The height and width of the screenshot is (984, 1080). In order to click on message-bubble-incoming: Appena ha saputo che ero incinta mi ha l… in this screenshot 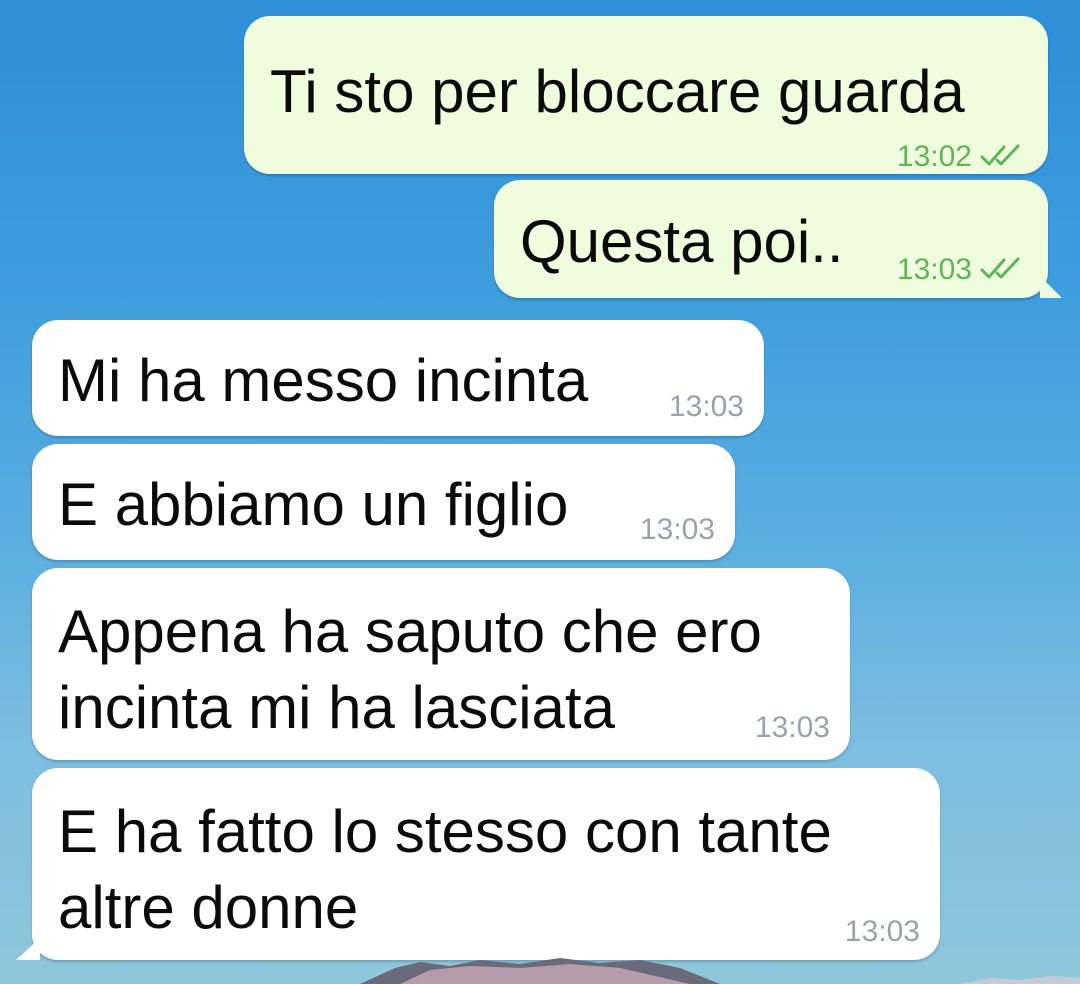, I will do `click(441, 664)`.